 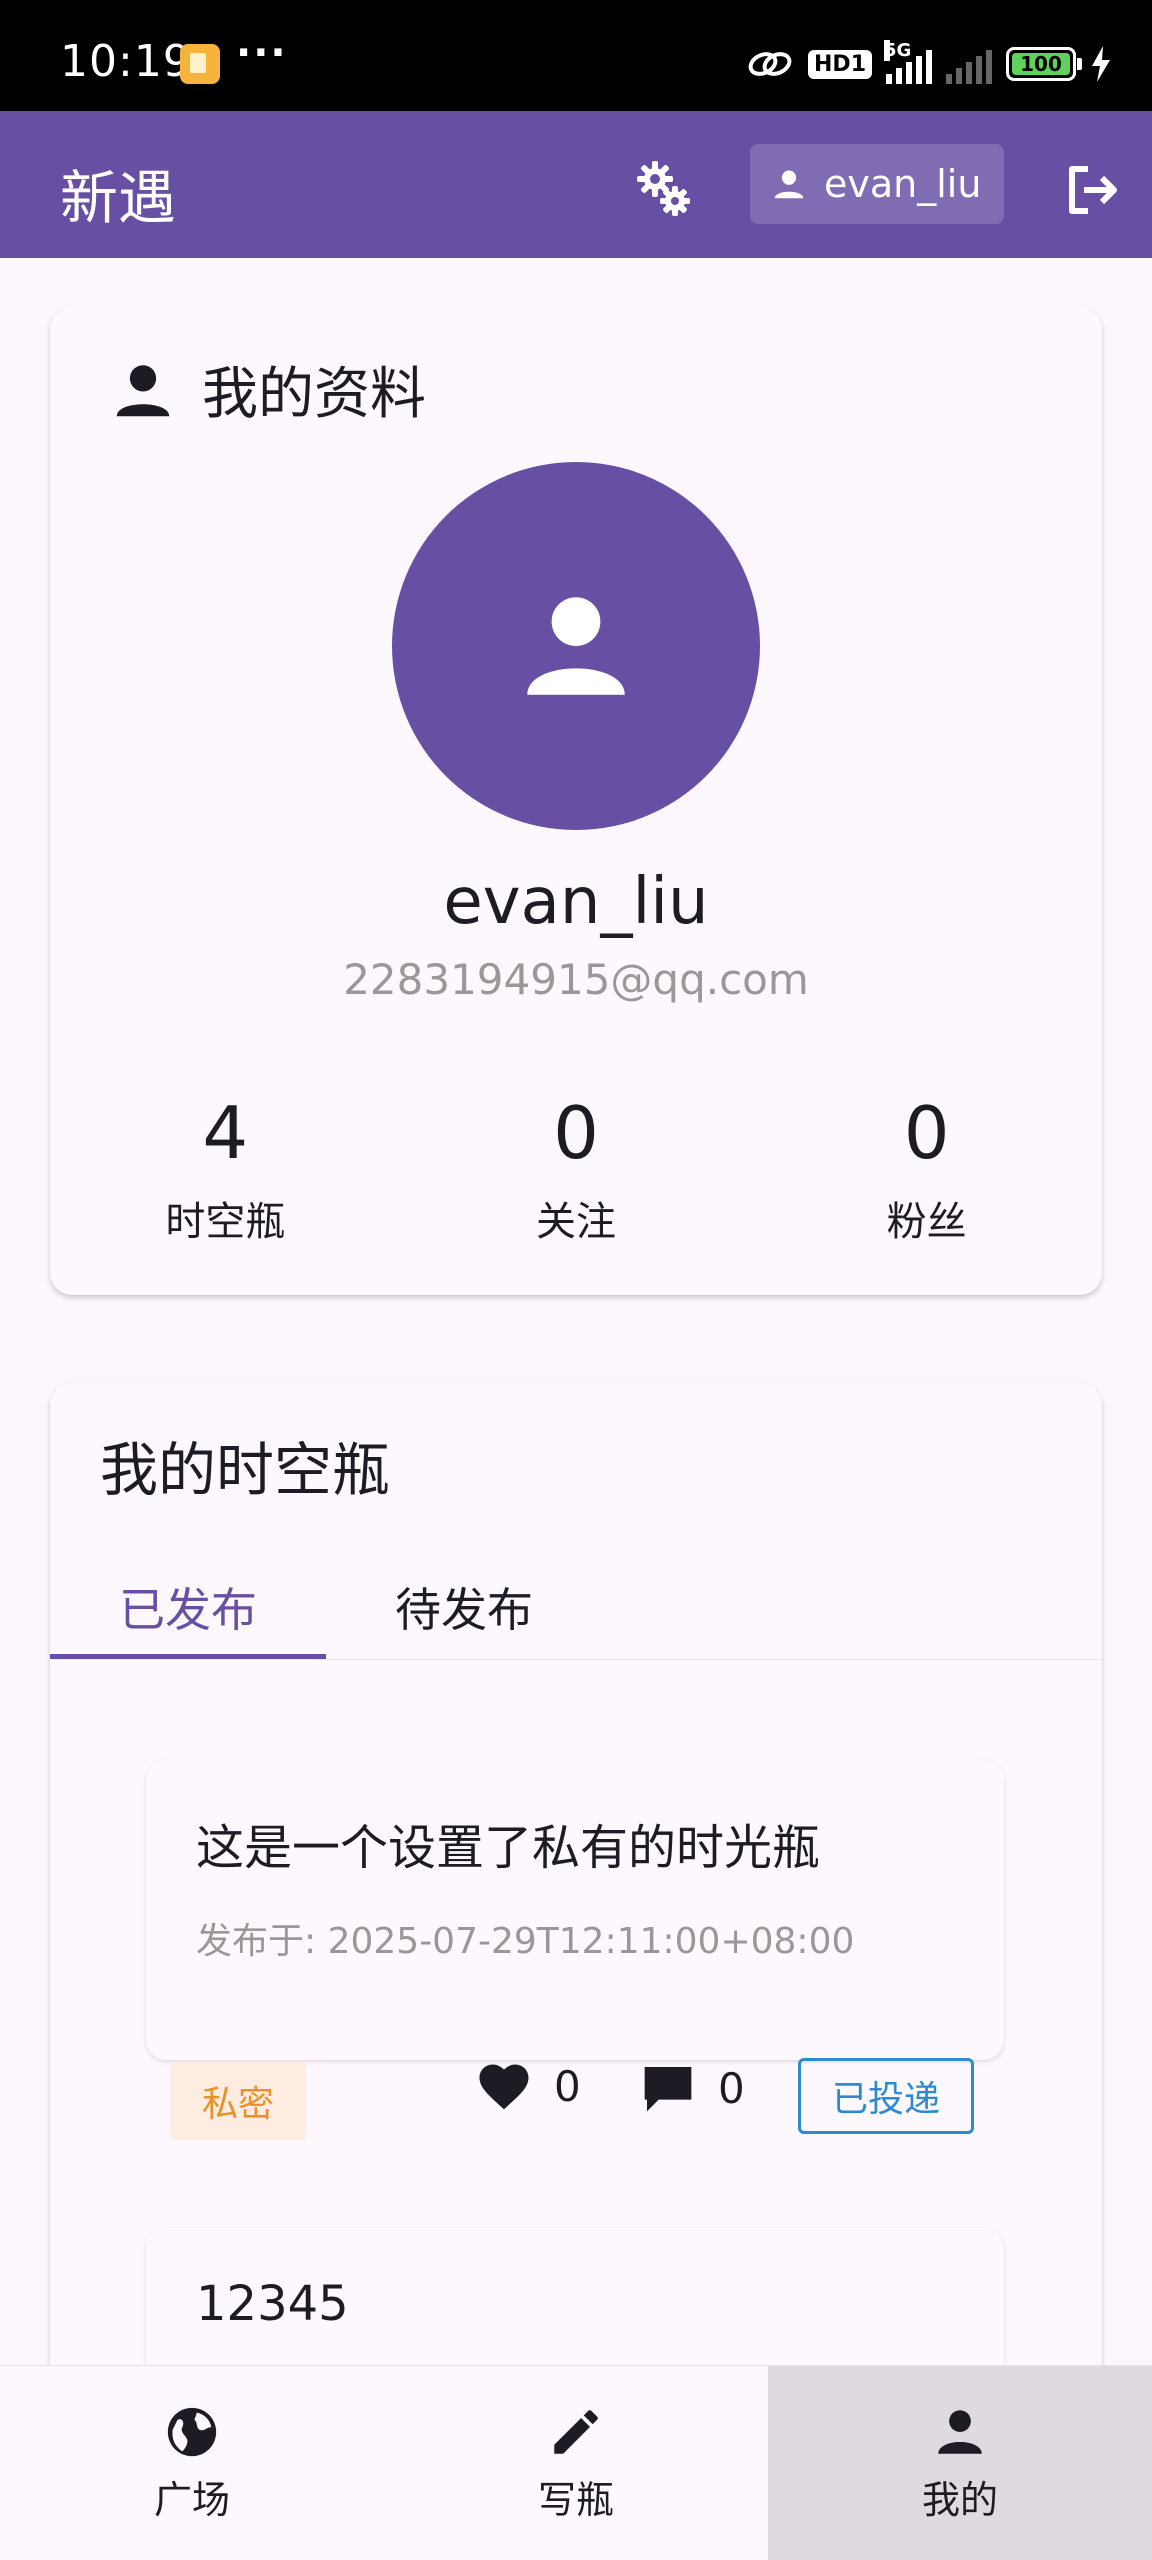 I want to click on status-indicators: HD1 5G 100, so click(x=929, y=64).